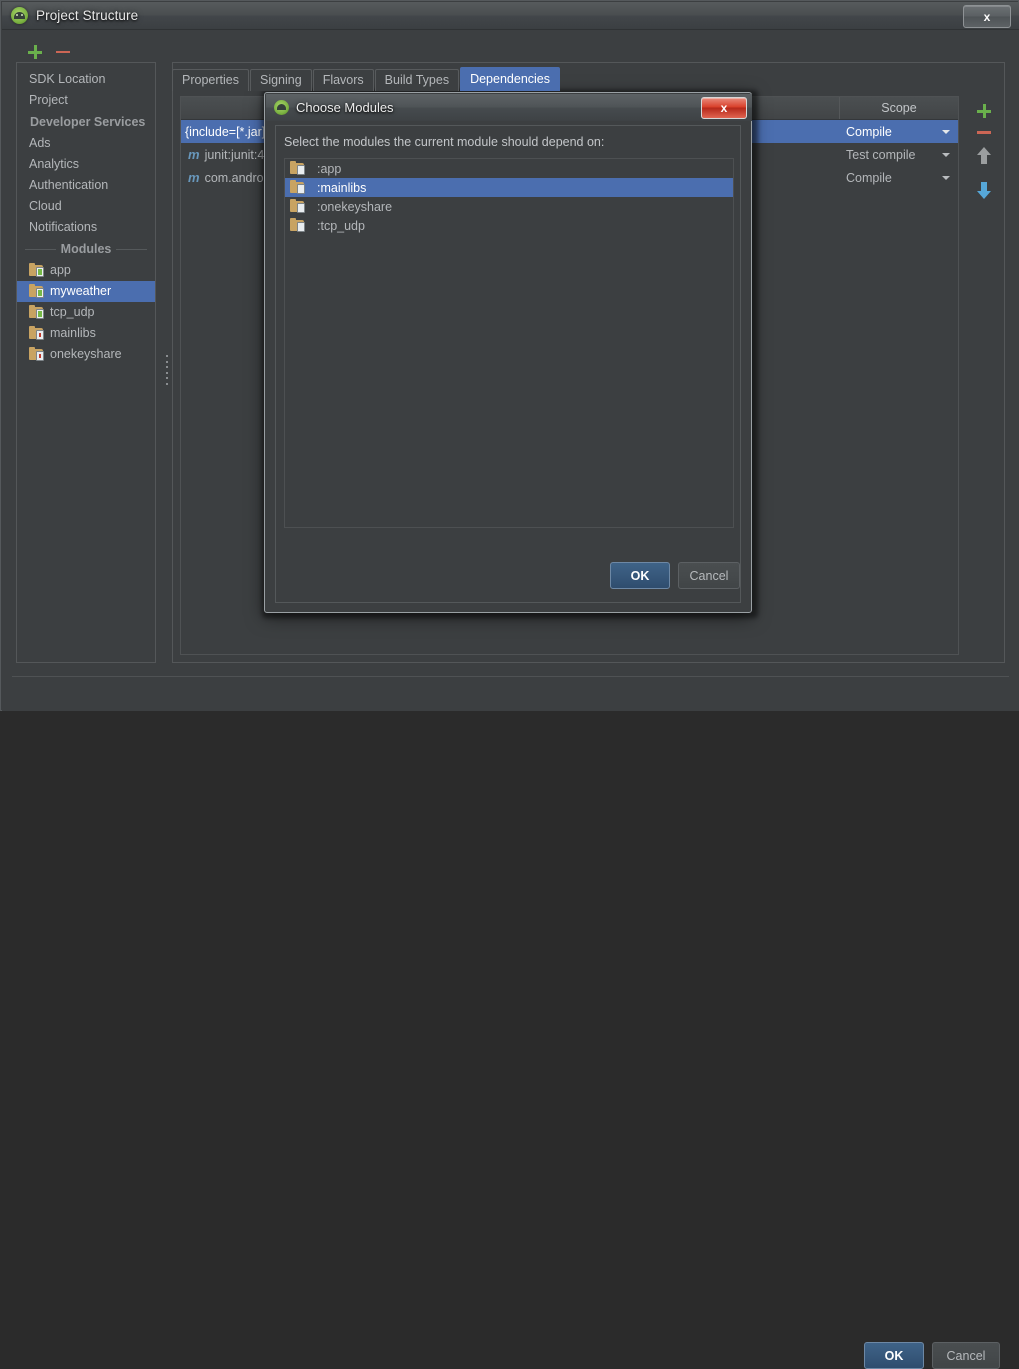  I want to click on tab-signing: Signing, so click(280, 80).